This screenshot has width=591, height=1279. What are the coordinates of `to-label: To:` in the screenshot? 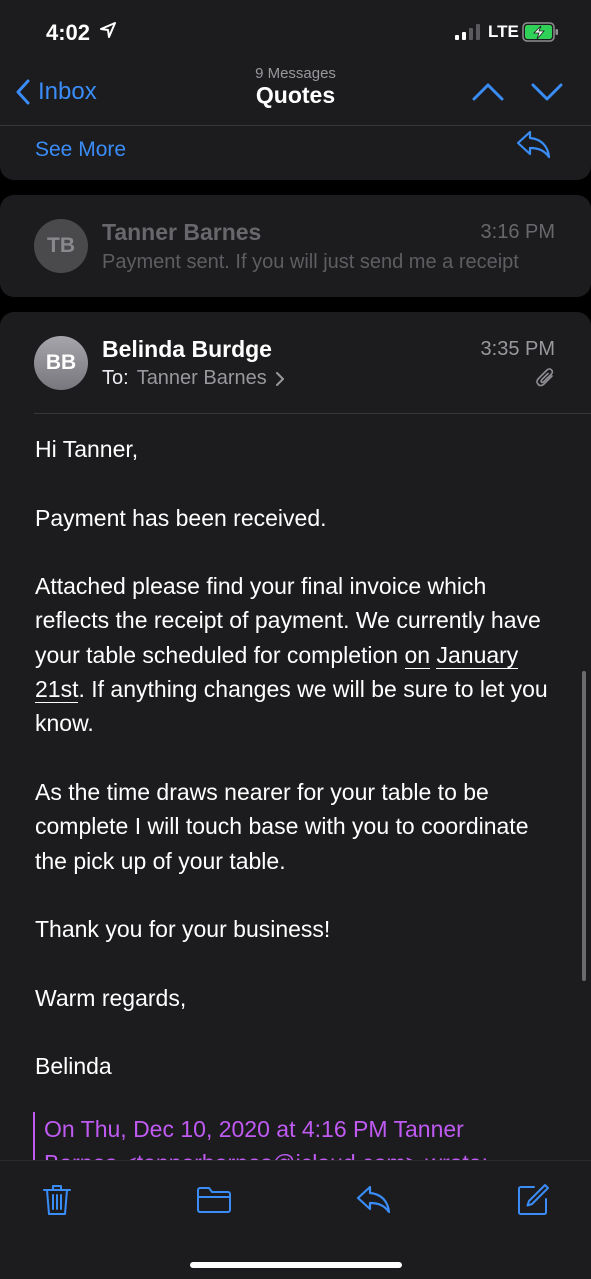 It's located at (115, 378).